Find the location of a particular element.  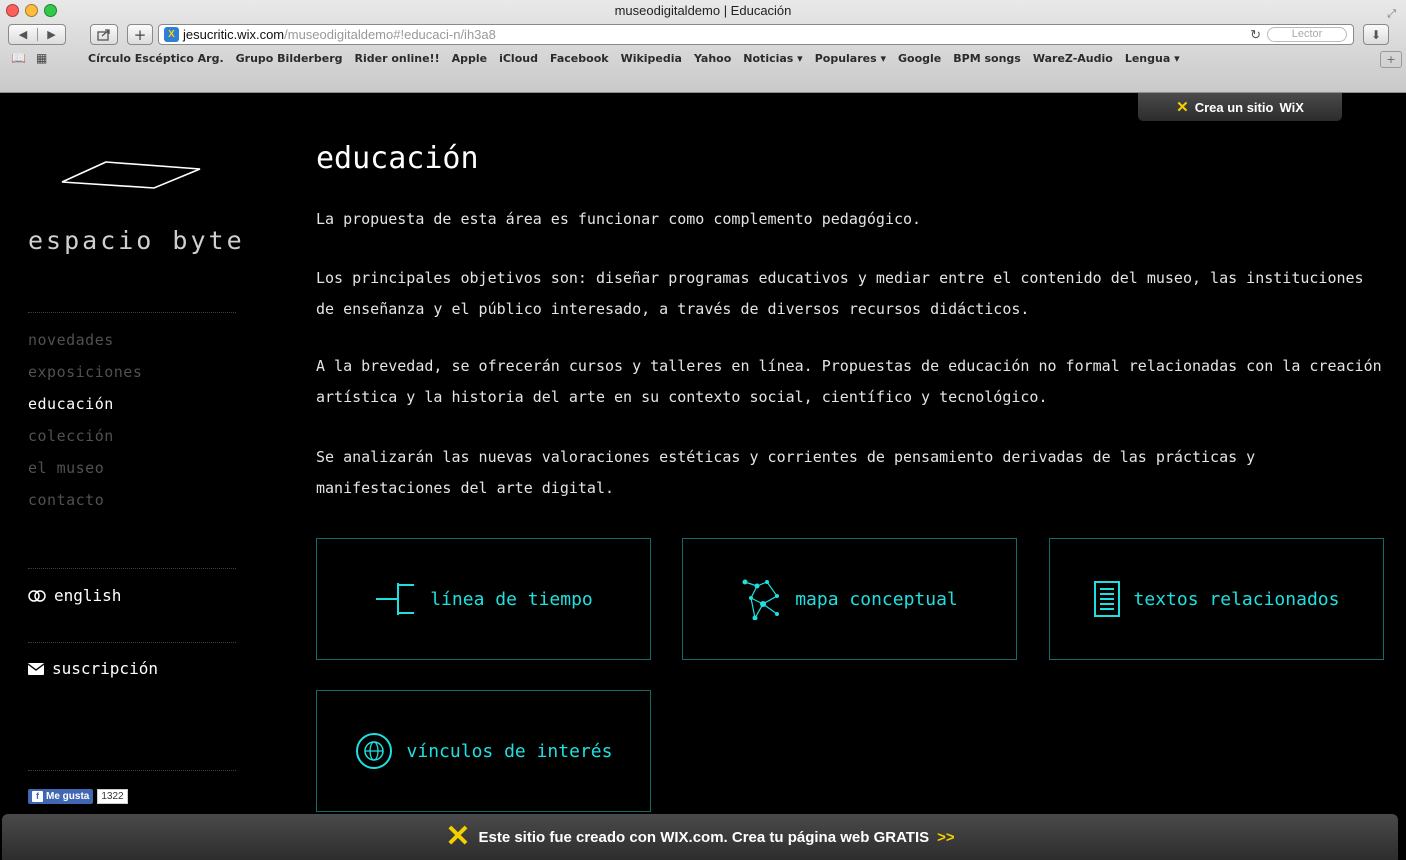

history-nav: ◀ ▶ is located at coordinates (37, 34).